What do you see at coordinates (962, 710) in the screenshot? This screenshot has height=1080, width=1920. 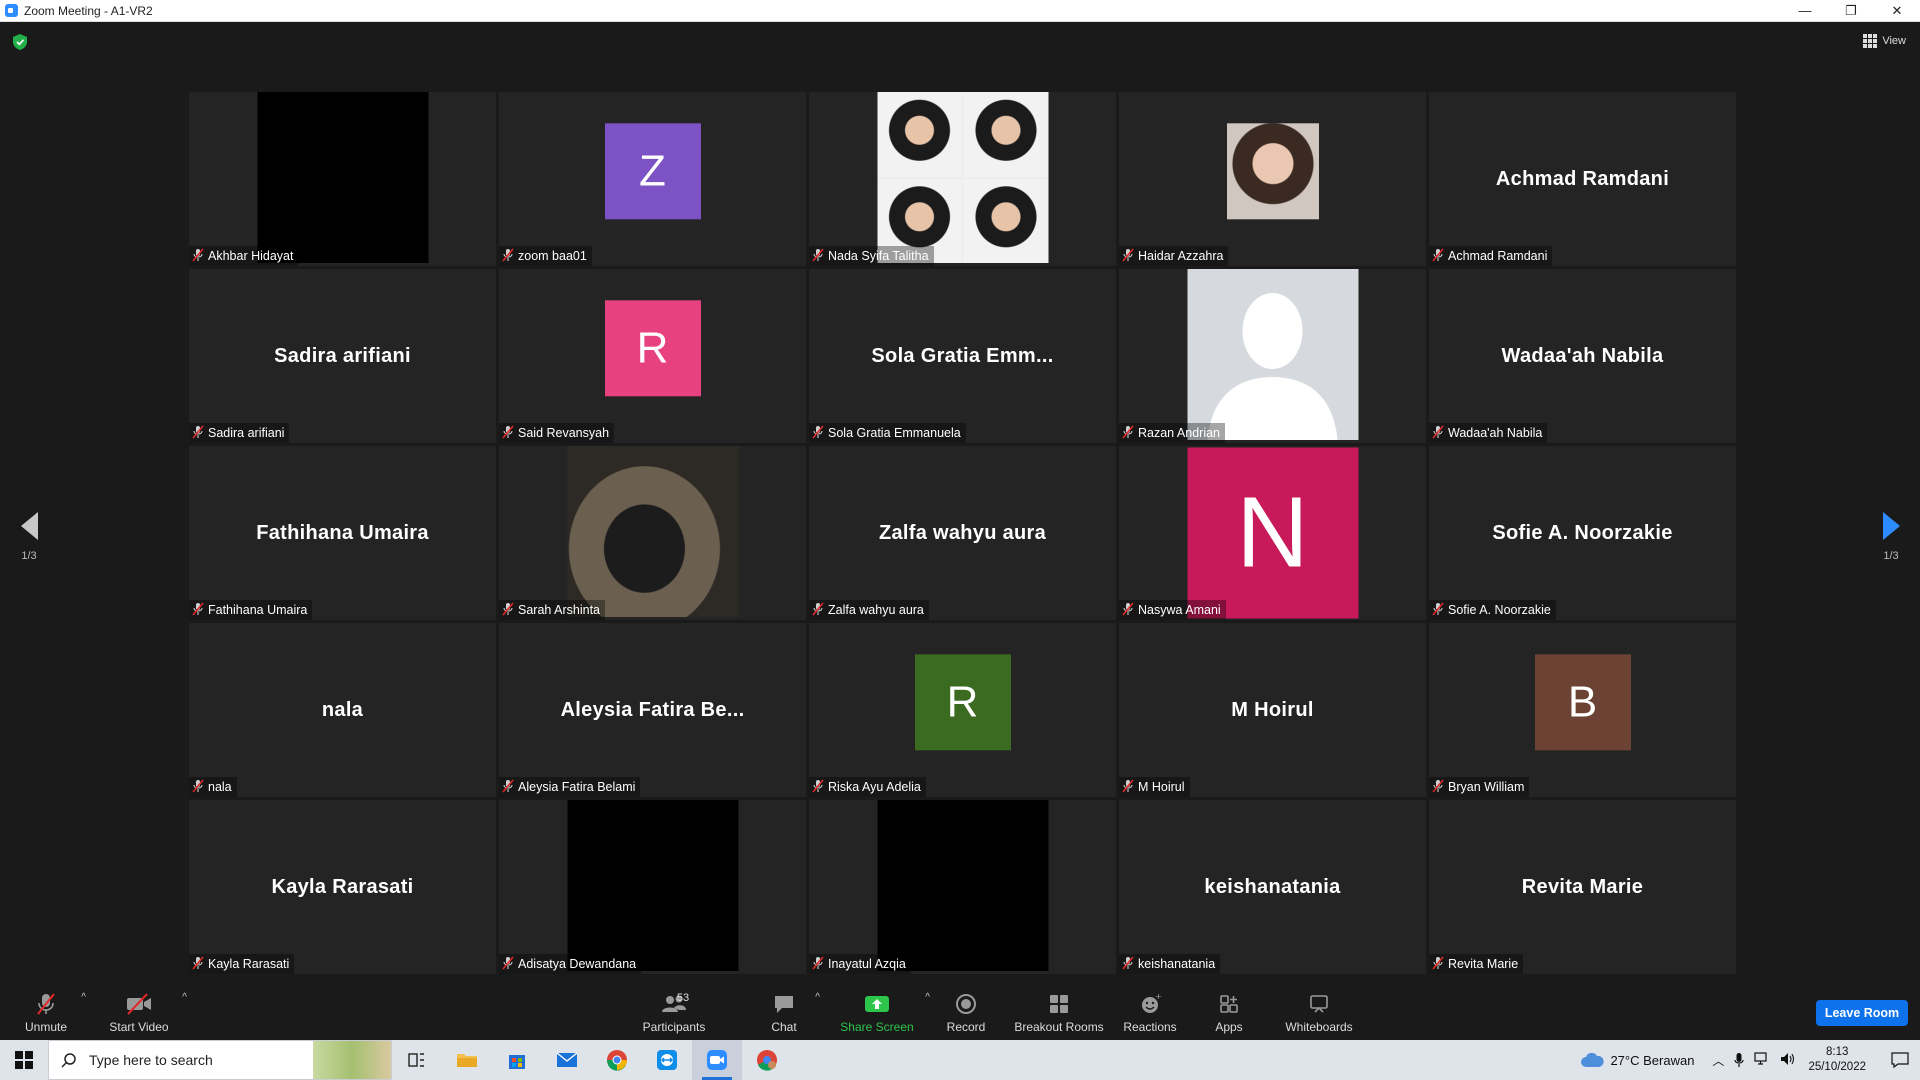 I see `participant-tile: R Riska Ayu Adelia` at bounding box center [962, 710].